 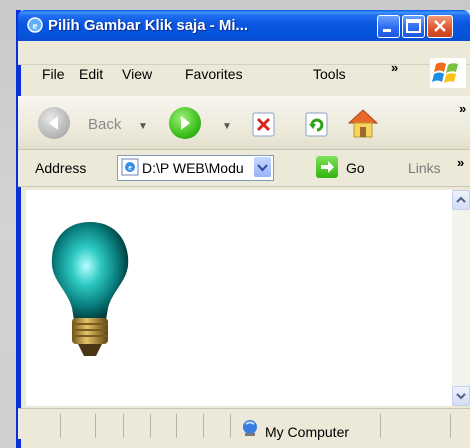 I want to click on links-overflow-chevron-icon: », so click(x=460, y=162).